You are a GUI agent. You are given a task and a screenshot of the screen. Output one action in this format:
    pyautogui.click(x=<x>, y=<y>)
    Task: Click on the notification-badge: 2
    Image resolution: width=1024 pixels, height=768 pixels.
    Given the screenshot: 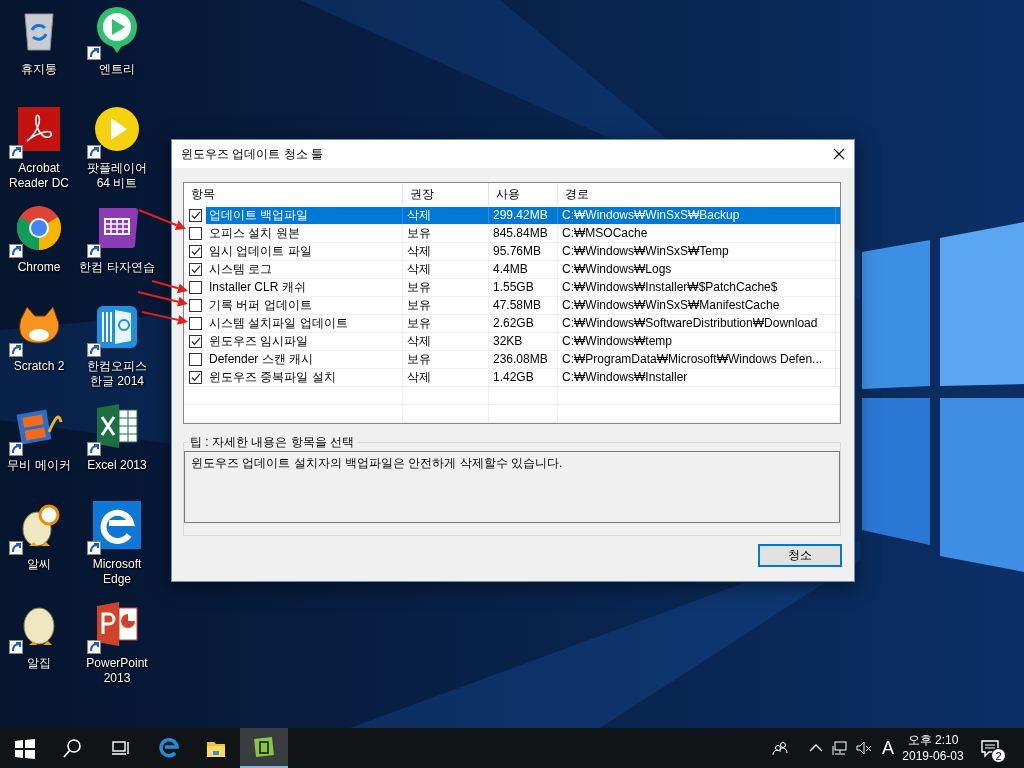 What is the action you would take?
    pyautogui.click(x=998, y=755)
    